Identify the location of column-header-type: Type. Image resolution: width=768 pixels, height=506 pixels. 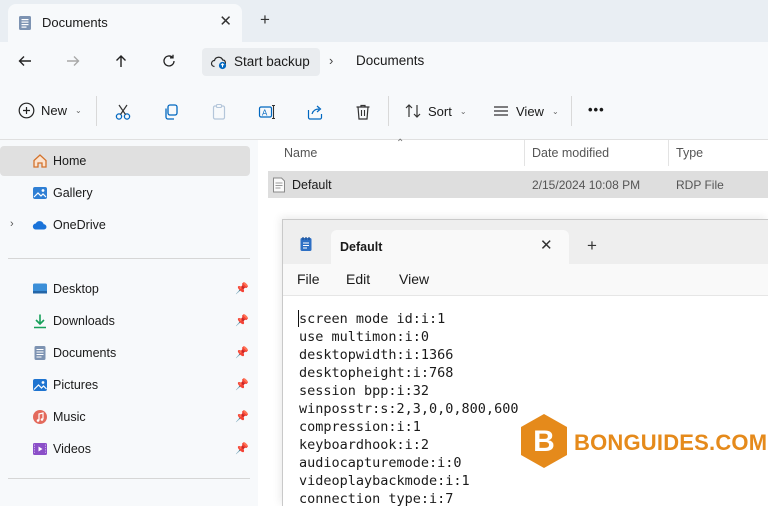
(689, 153).